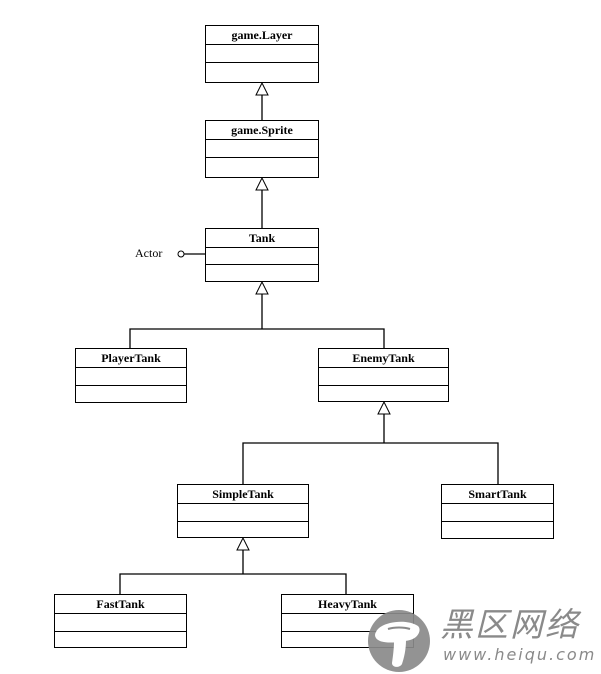  I want to click on class-fast-tank: FastTank, so click(120, 621).